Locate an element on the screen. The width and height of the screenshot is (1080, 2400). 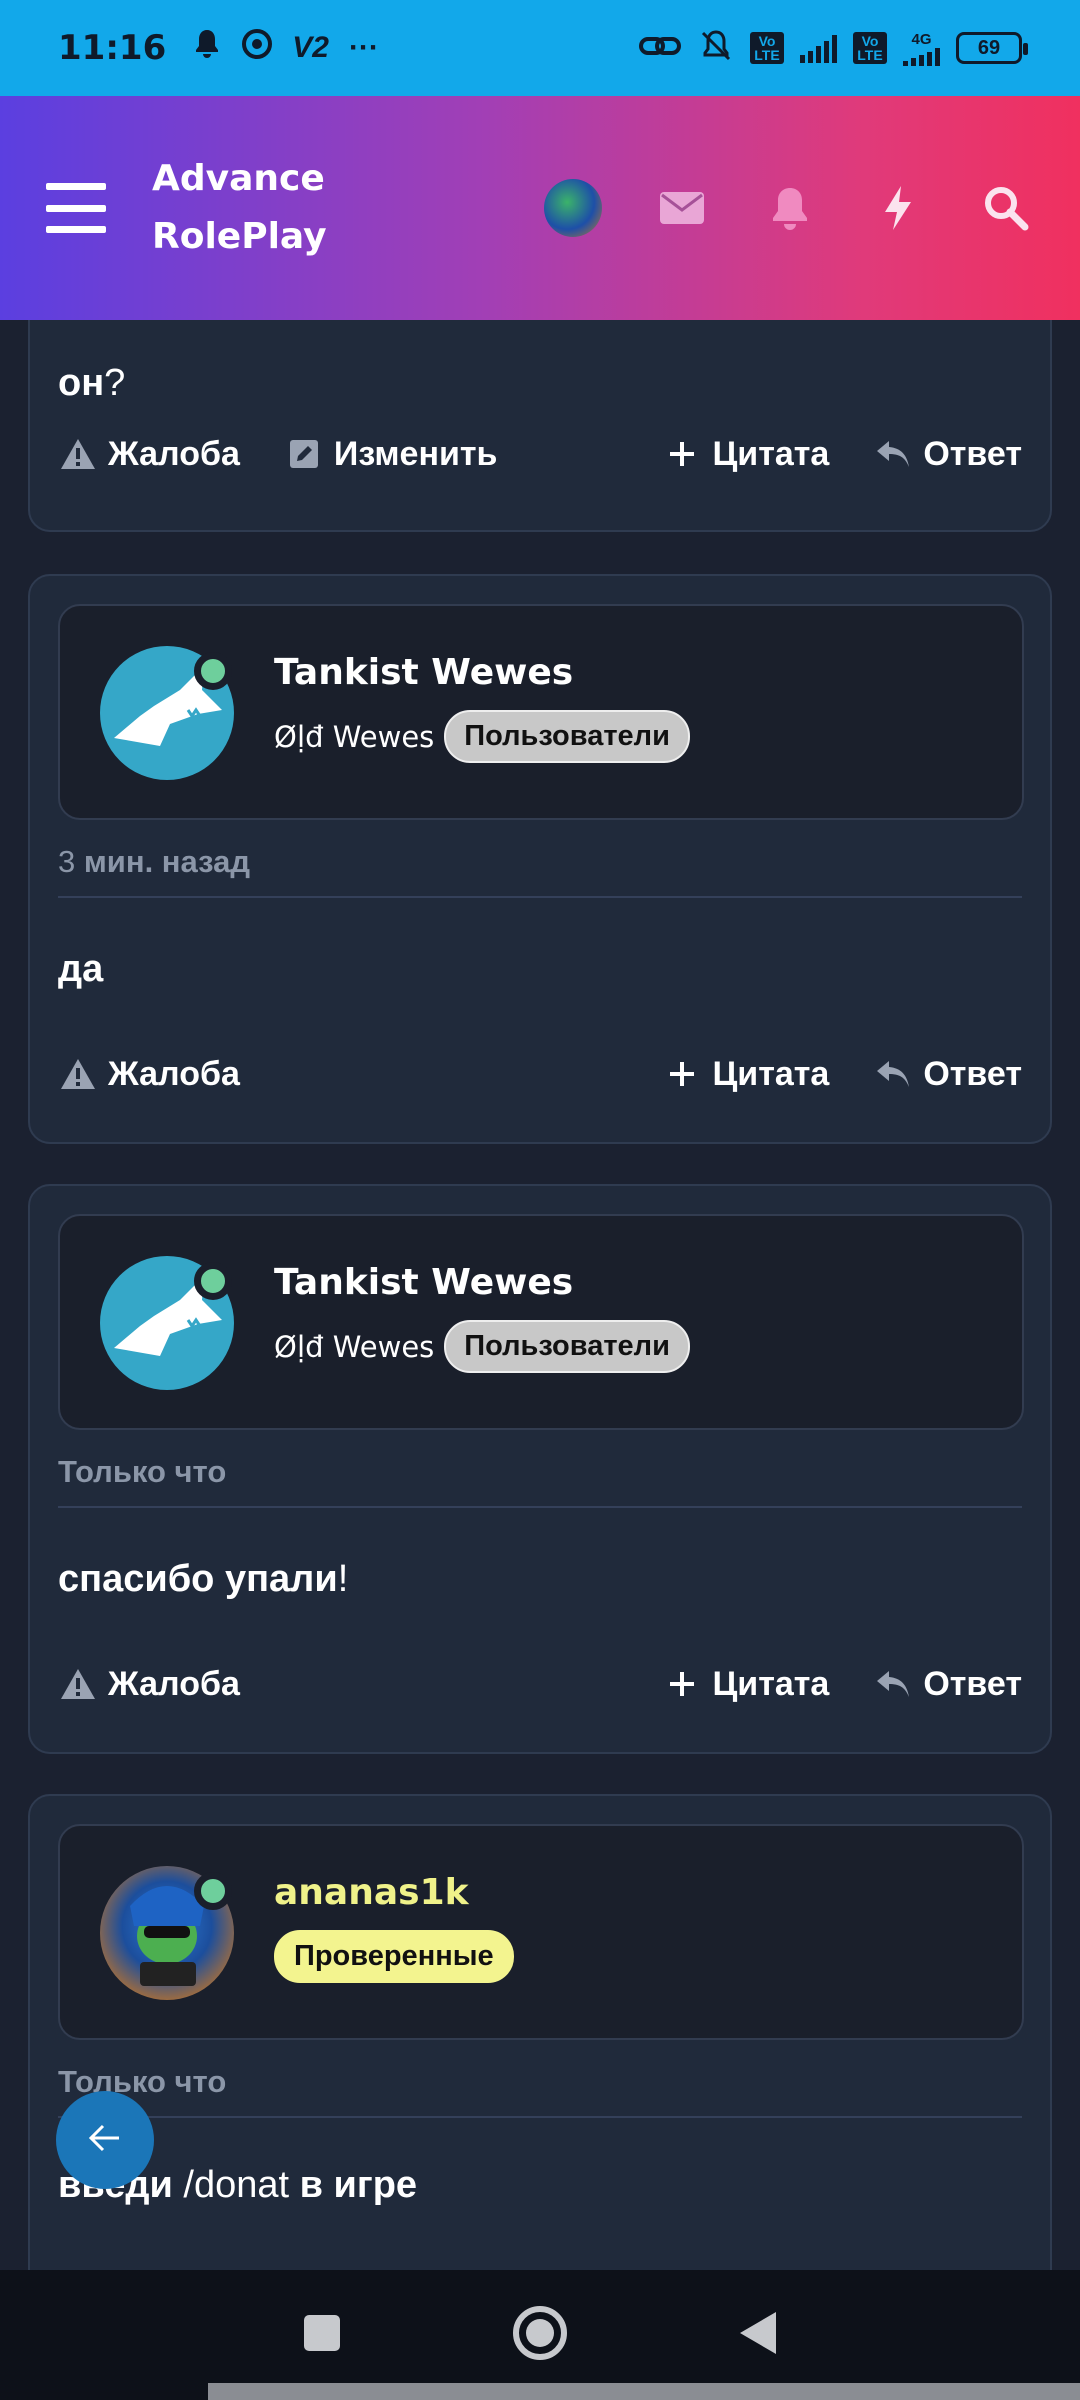
post-body: спасибо упали! is located at coordinates (203, 1579).